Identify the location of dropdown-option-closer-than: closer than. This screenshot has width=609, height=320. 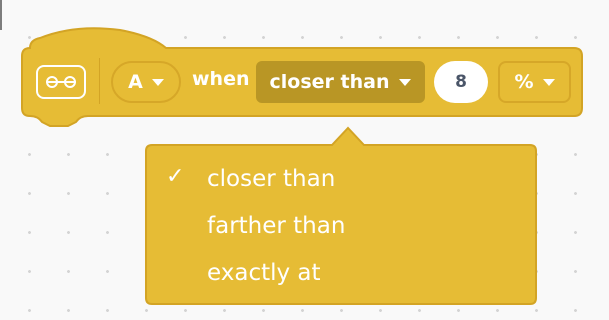
(271, 179).